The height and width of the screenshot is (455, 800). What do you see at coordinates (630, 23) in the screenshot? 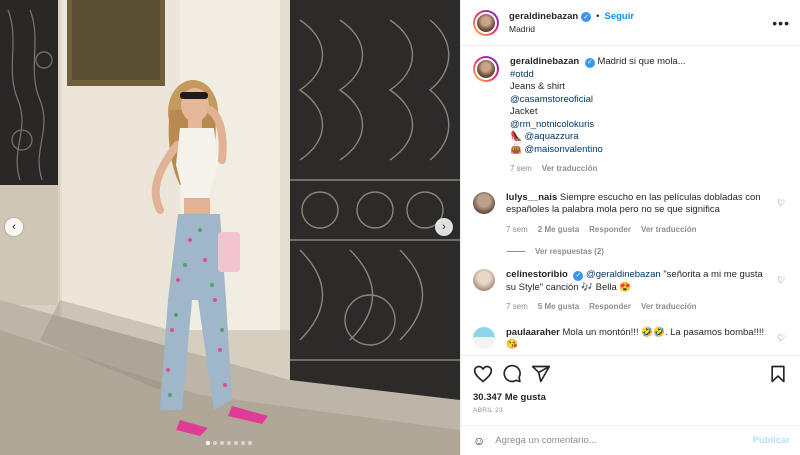
I see `post-header: geraldinebazan ✓ • Seguir Madrid •••` at bounding box center [630, 23].